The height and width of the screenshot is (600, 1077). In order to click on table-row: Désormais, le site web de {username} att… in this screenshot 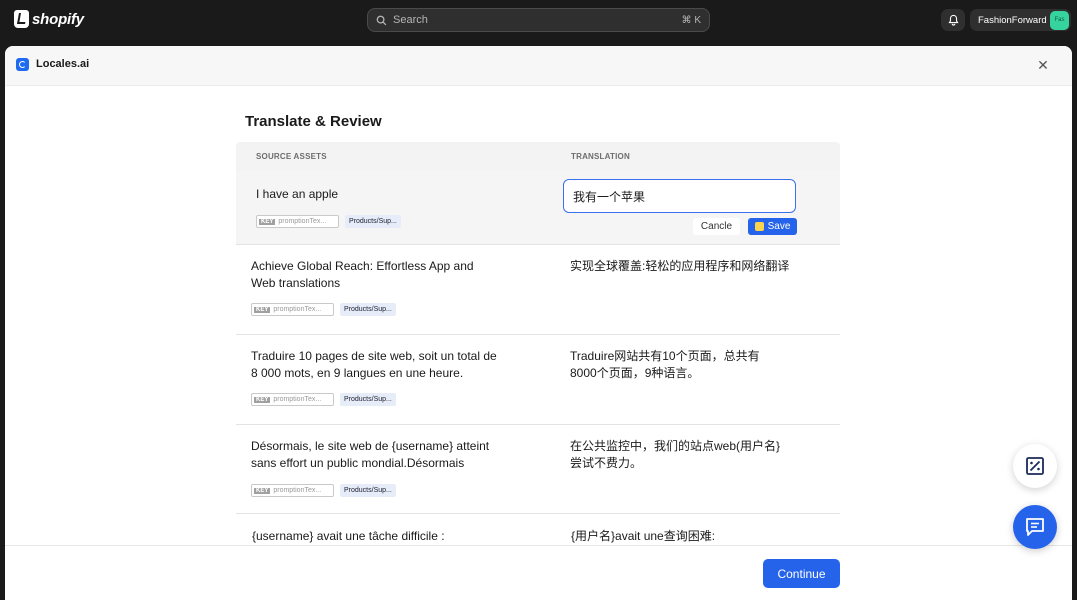, I will do `click(538, 469)`.